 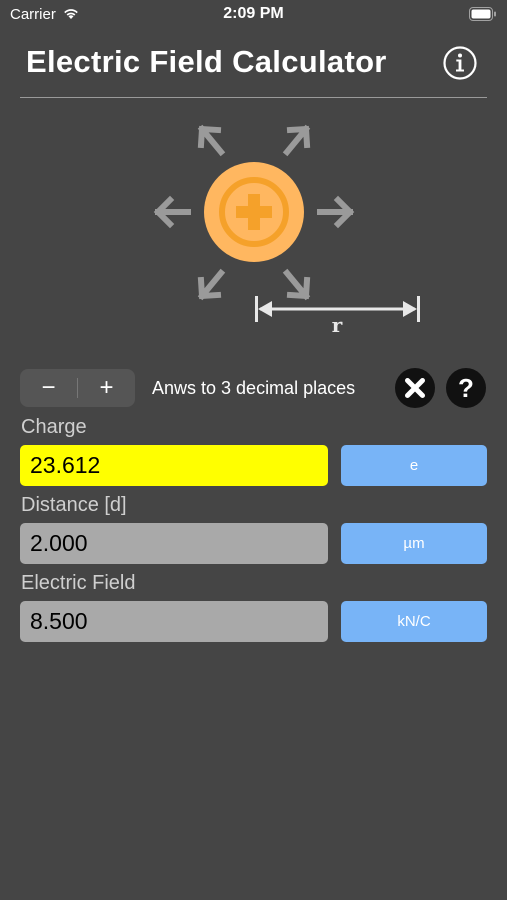 I want to click on close-icon, so click(x=415, y=388).